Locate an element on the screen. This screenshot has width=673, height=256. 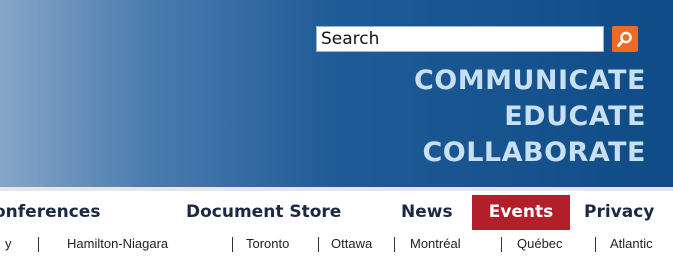
divider is located at coordinates (336, 189).